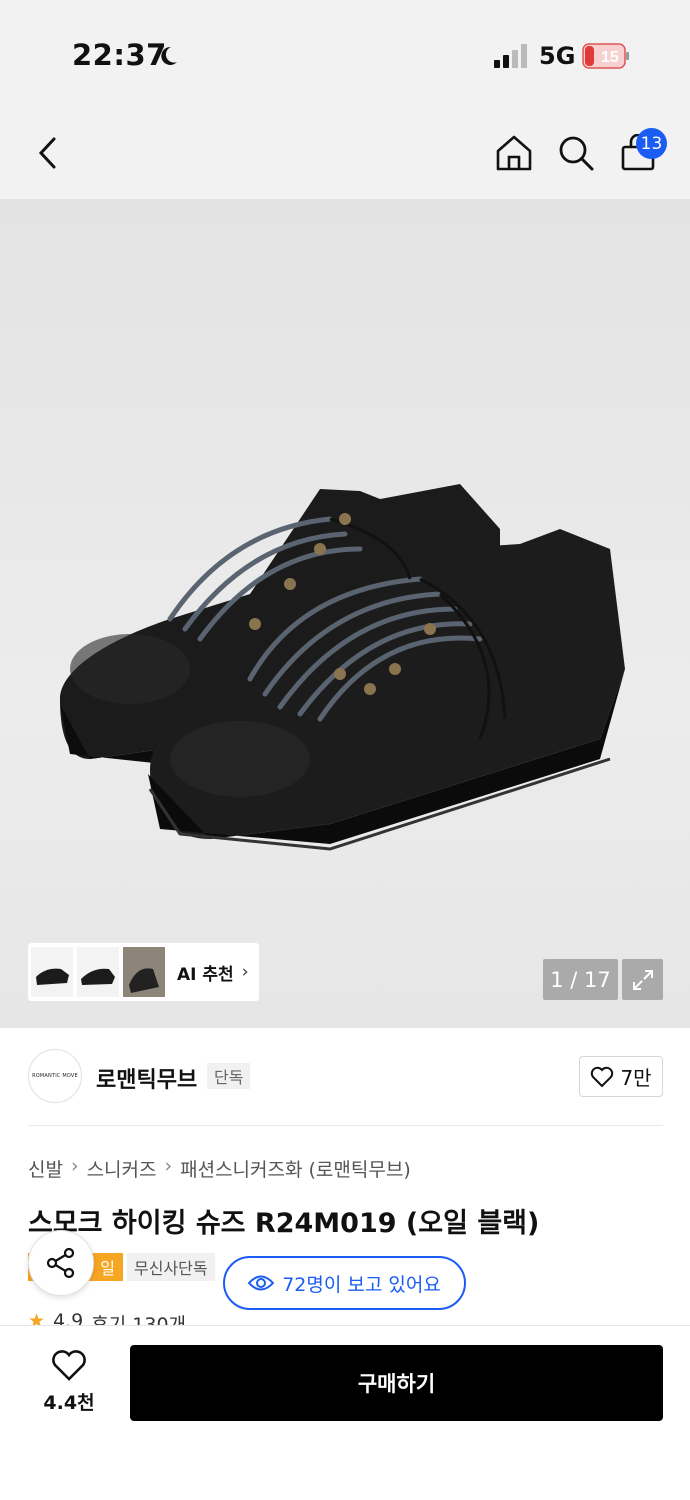  Describe the element at coordinates (205, 974) in the screenshot. I see `ai-recommend-label: AI 추천` at that location.